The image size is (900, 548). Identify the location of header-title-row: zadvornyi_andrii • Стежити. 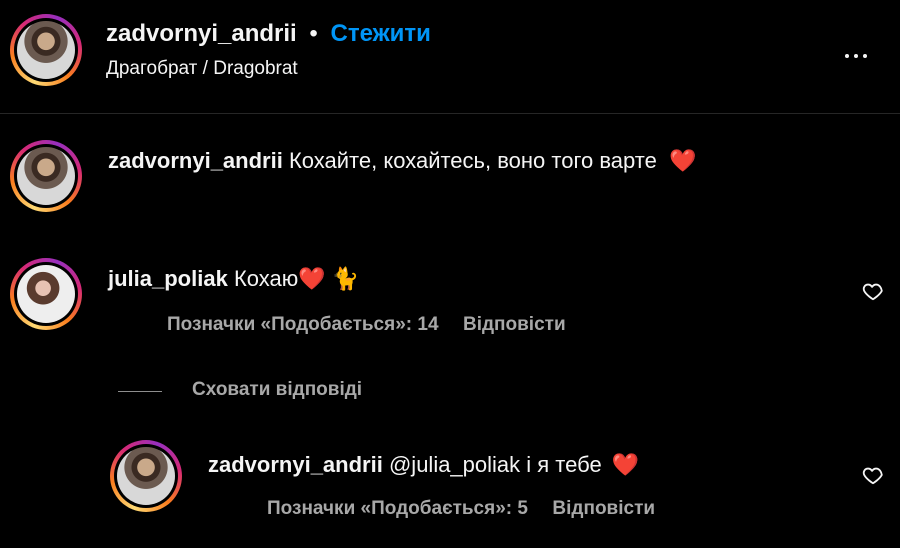
(268, 34).